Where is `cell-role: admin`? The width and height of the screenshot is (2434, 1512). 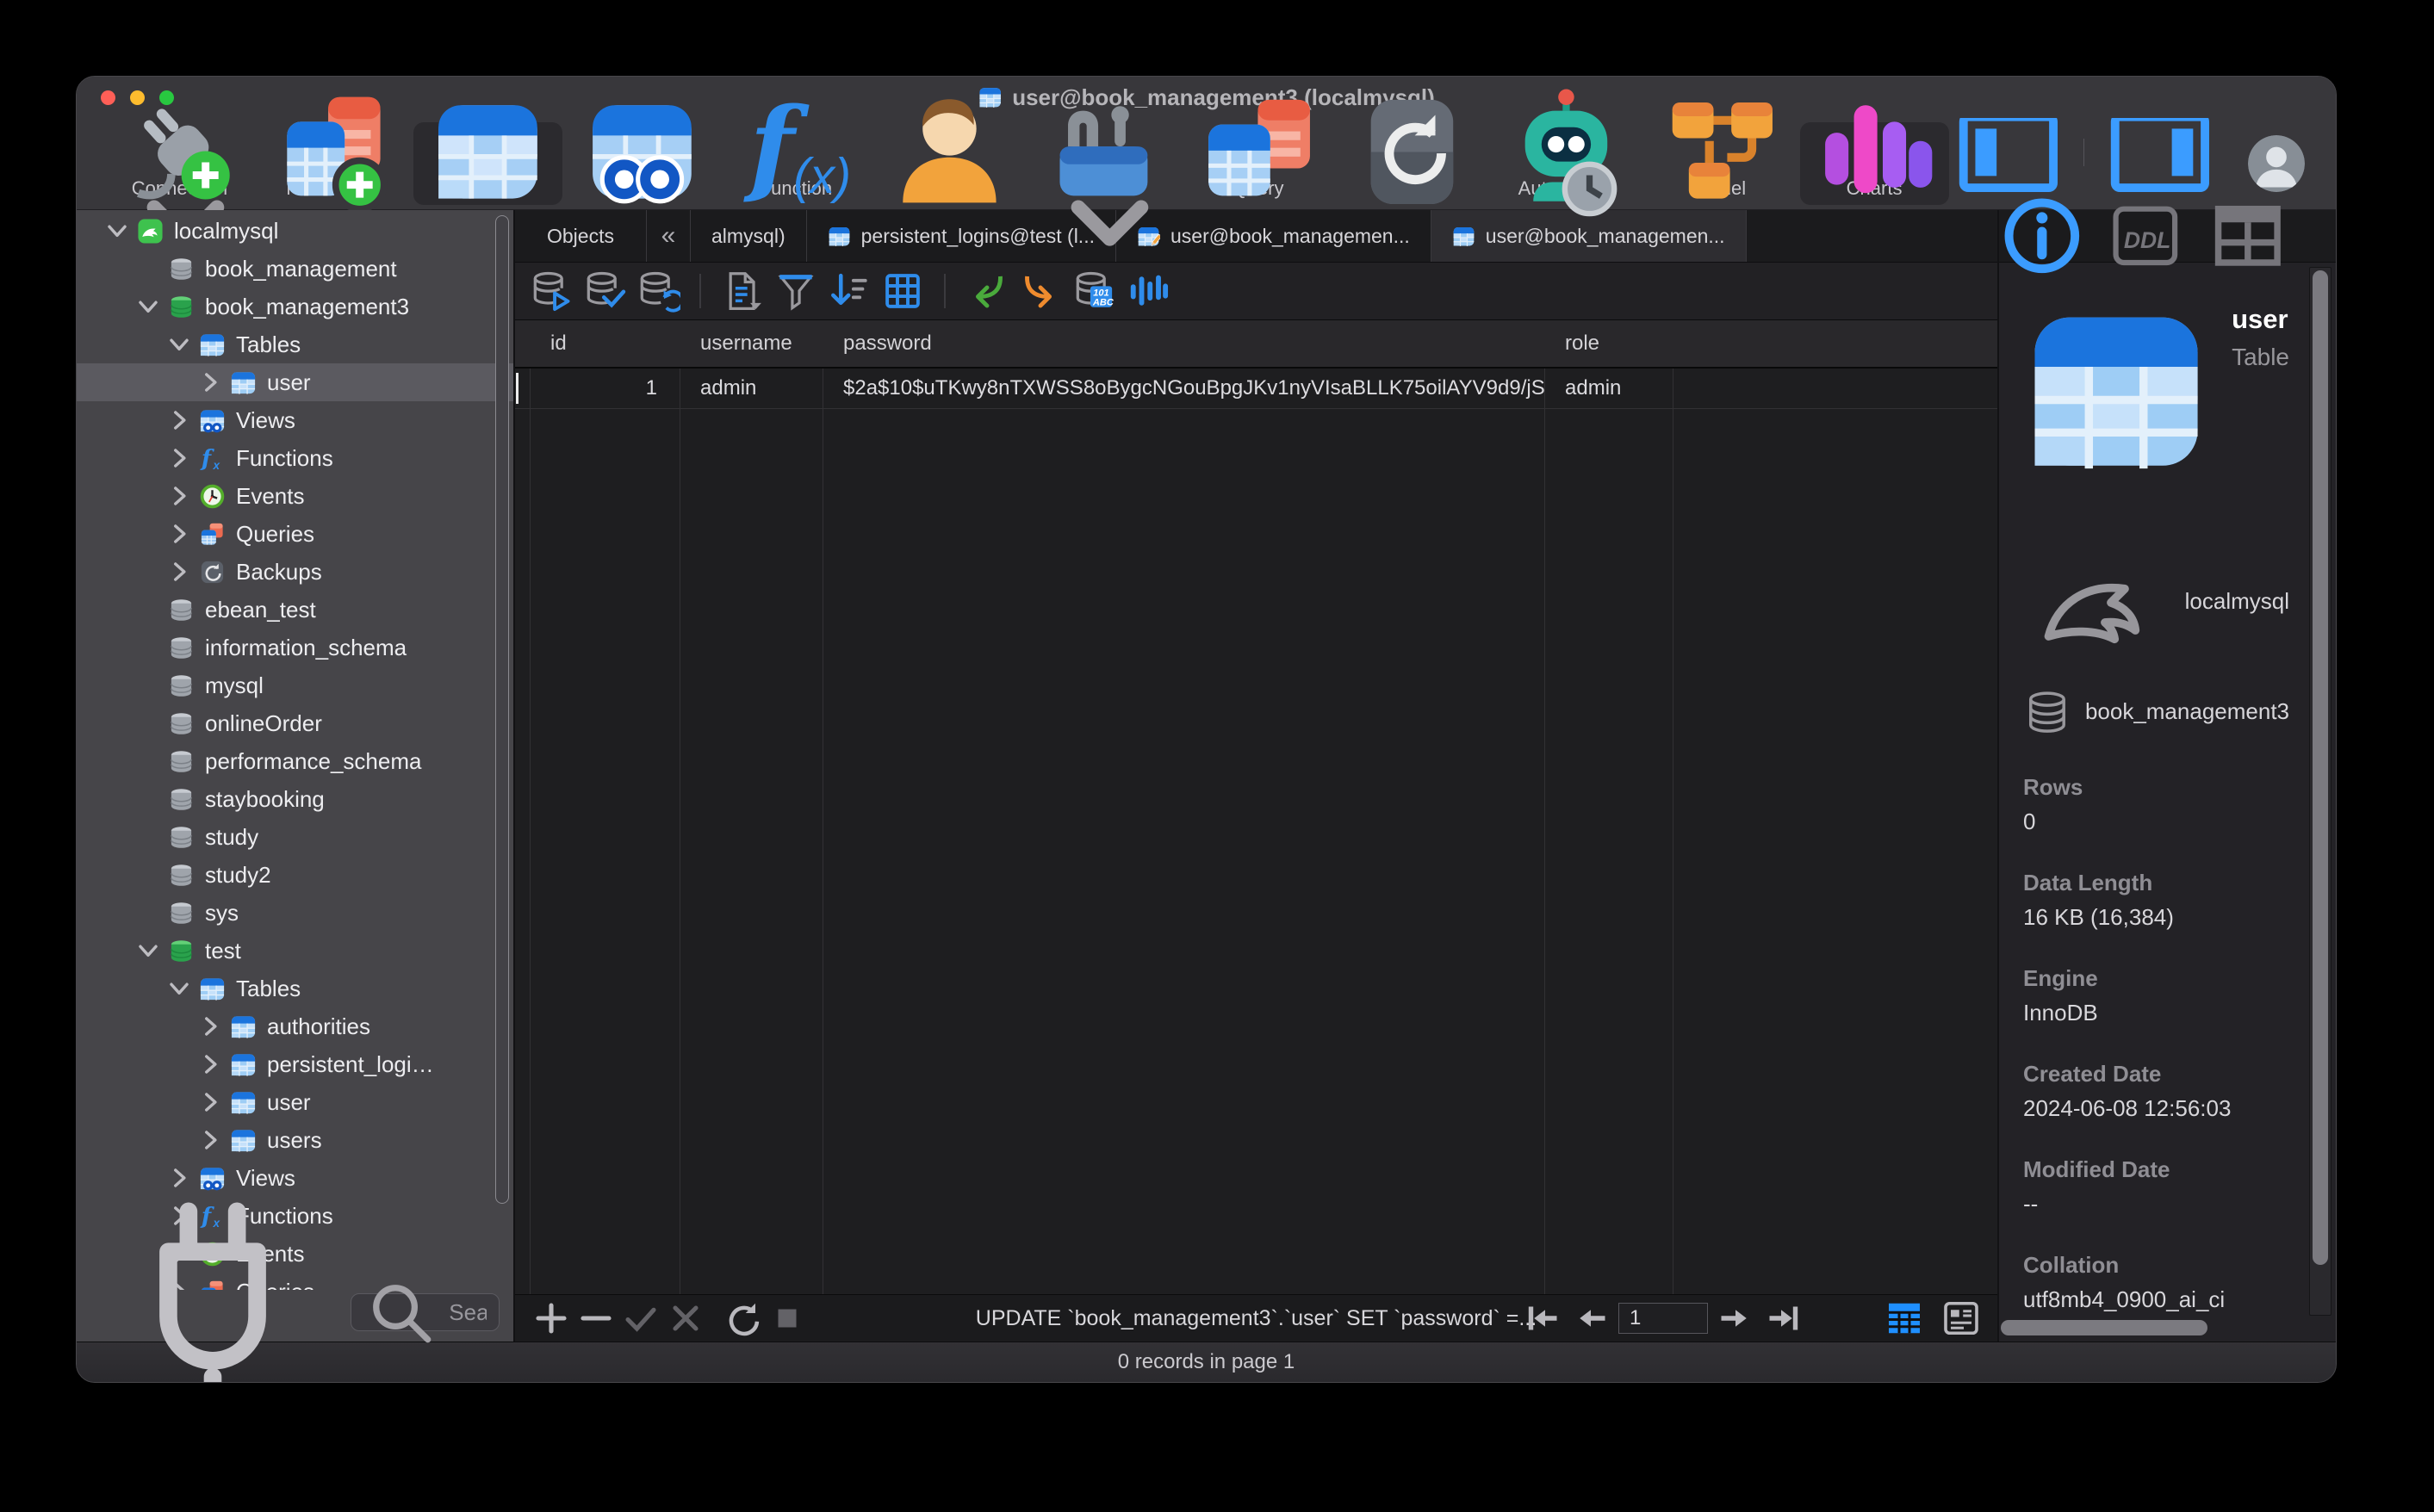 cell-role: admin is located at coordinates (1608, 388).